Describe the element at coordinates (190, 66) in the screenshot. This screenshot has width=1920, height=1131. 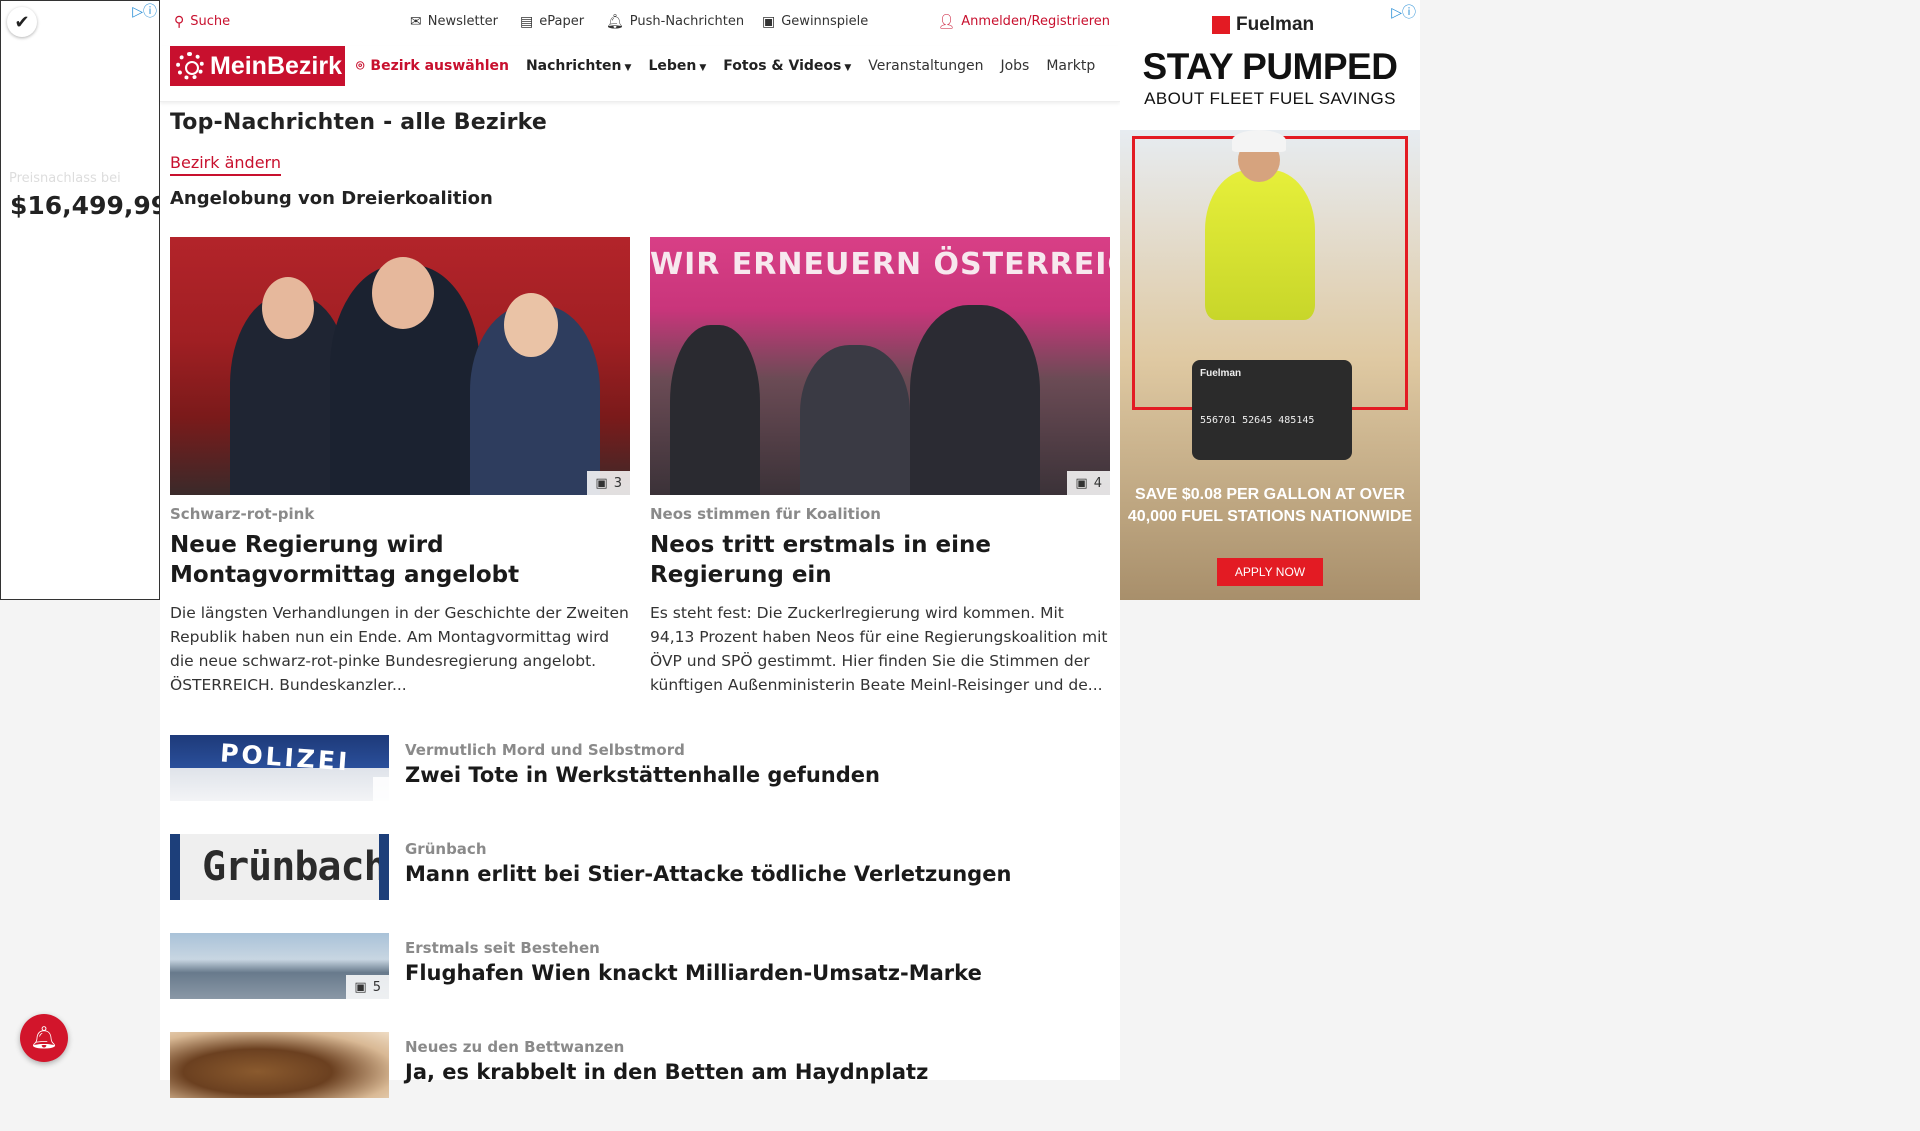
I see `logo-sun-icon` at that location.